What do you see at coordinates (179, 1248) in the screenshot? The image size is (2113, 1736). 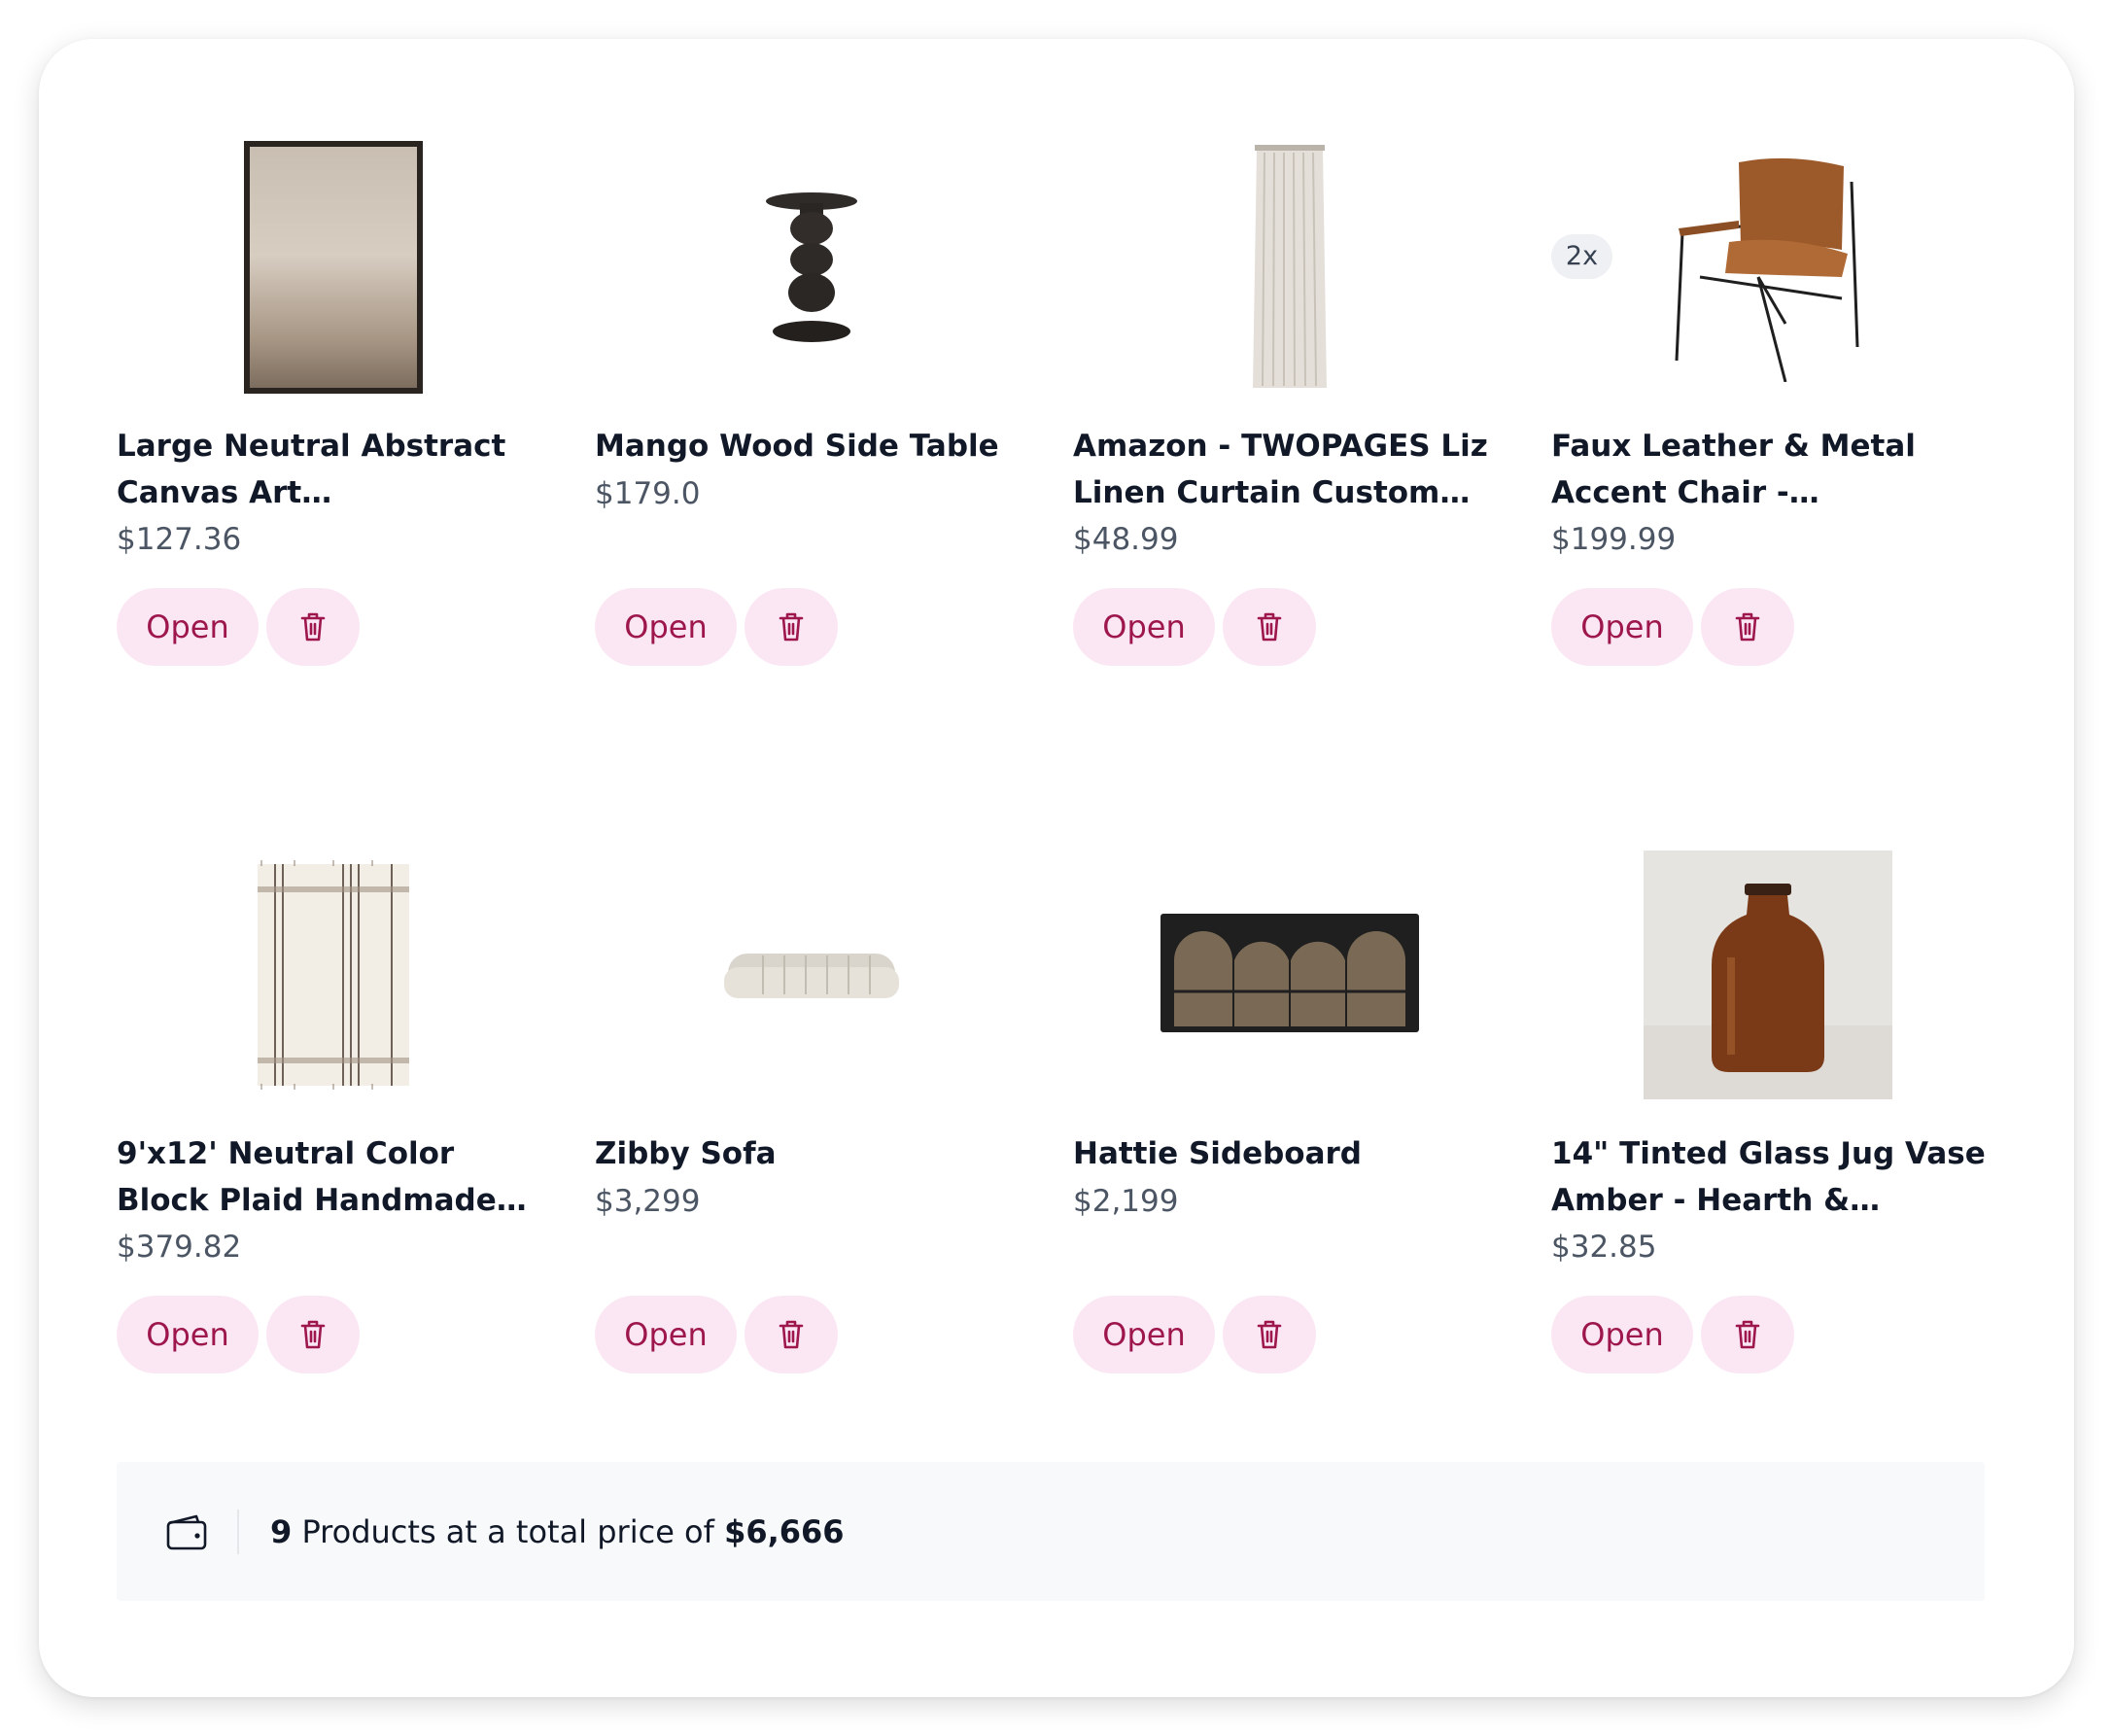 I see `product-price: $379.82` at bounding box center [179, 1248].